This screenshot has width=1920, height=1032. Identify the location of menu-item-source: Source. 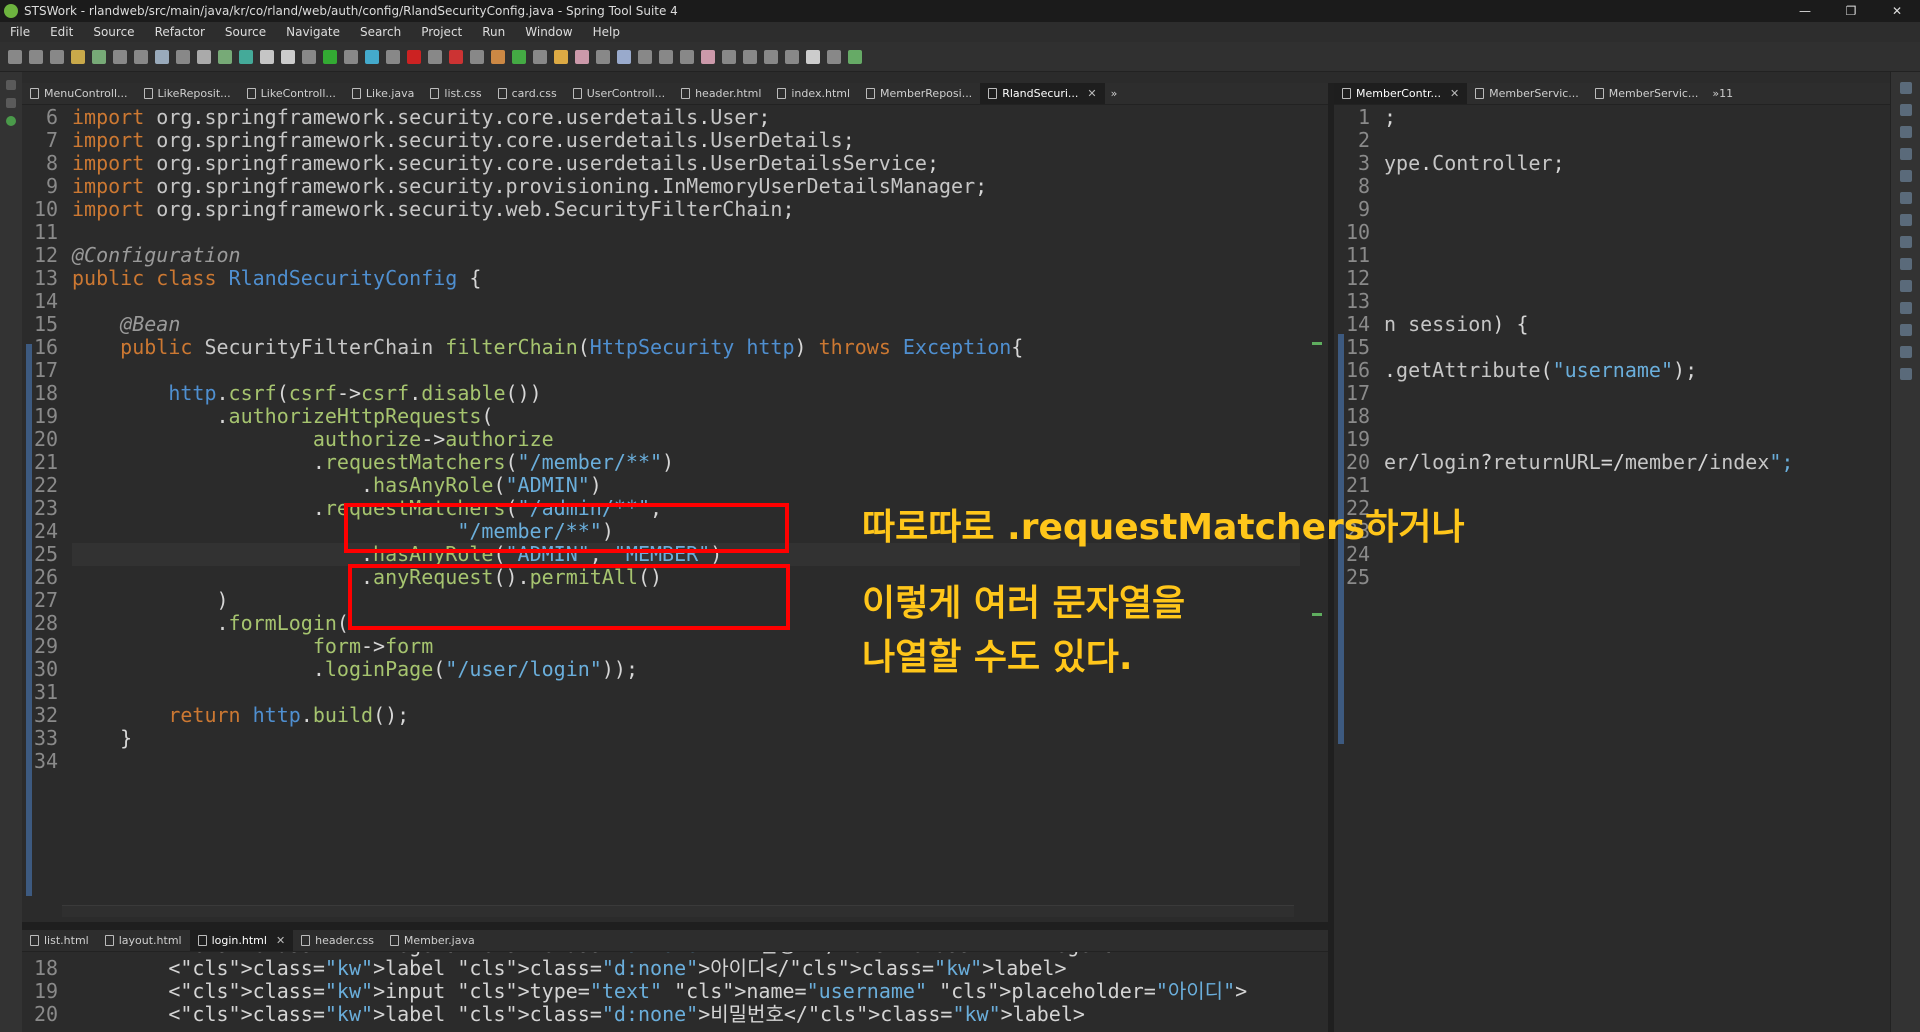
(245, 32).